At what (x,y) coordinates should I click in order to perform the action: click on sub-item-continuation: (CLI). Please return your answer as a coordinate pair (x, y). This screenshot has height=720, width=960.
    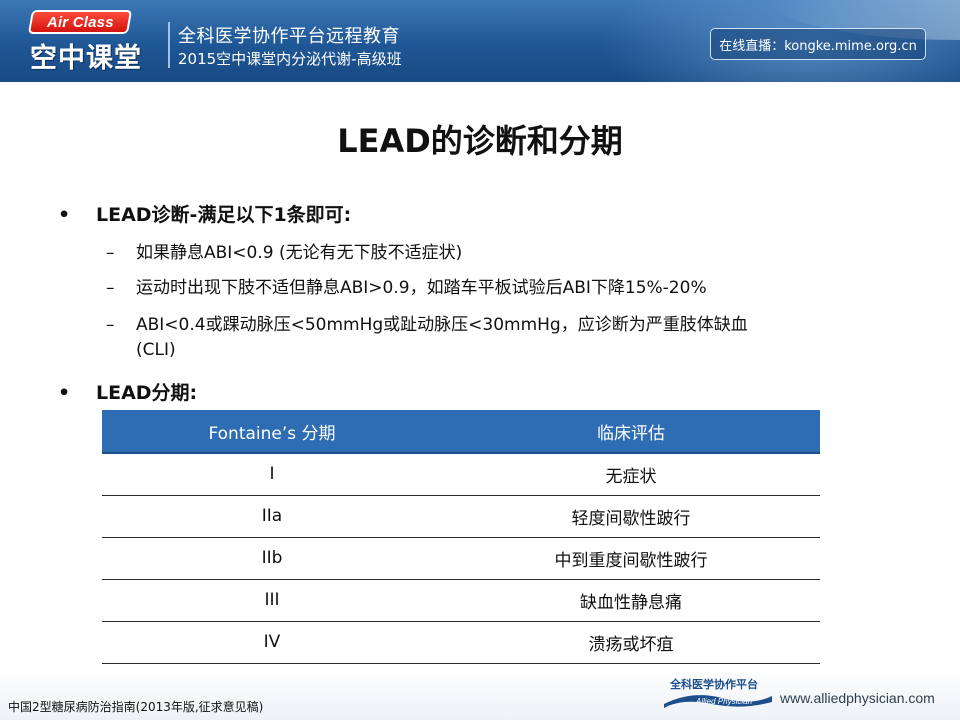
    Looking at the image, I should click on (156, 350).